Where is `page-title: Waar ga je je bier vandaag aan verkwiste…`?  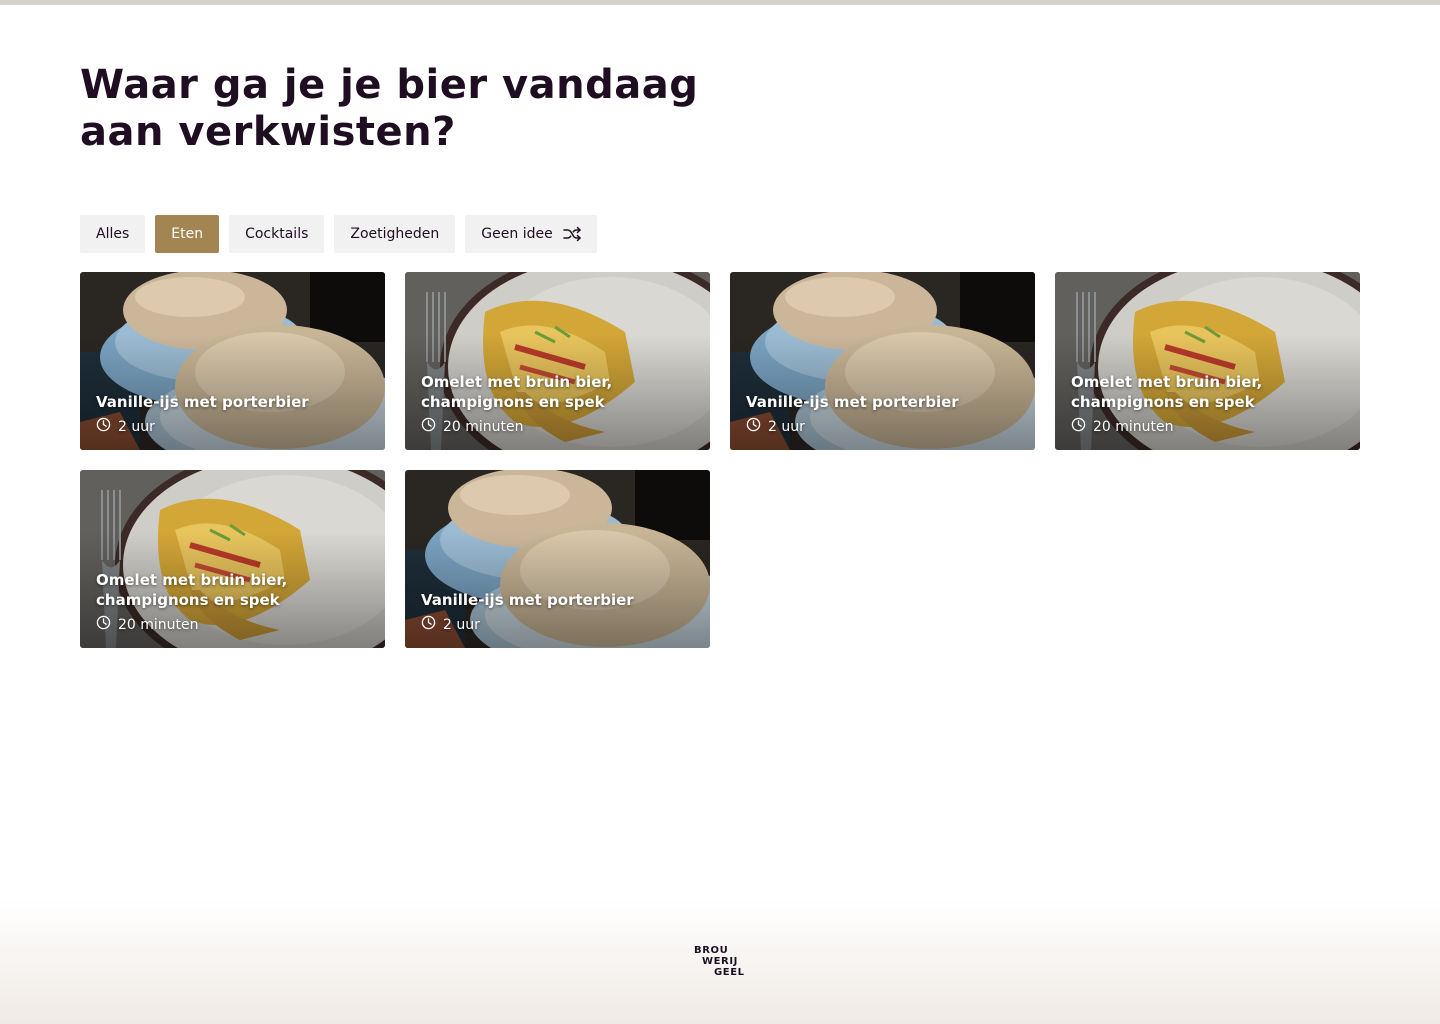
page-title: Waar ga je je bier vandaag aan verkwiste… is located at coordinates (389, 108).